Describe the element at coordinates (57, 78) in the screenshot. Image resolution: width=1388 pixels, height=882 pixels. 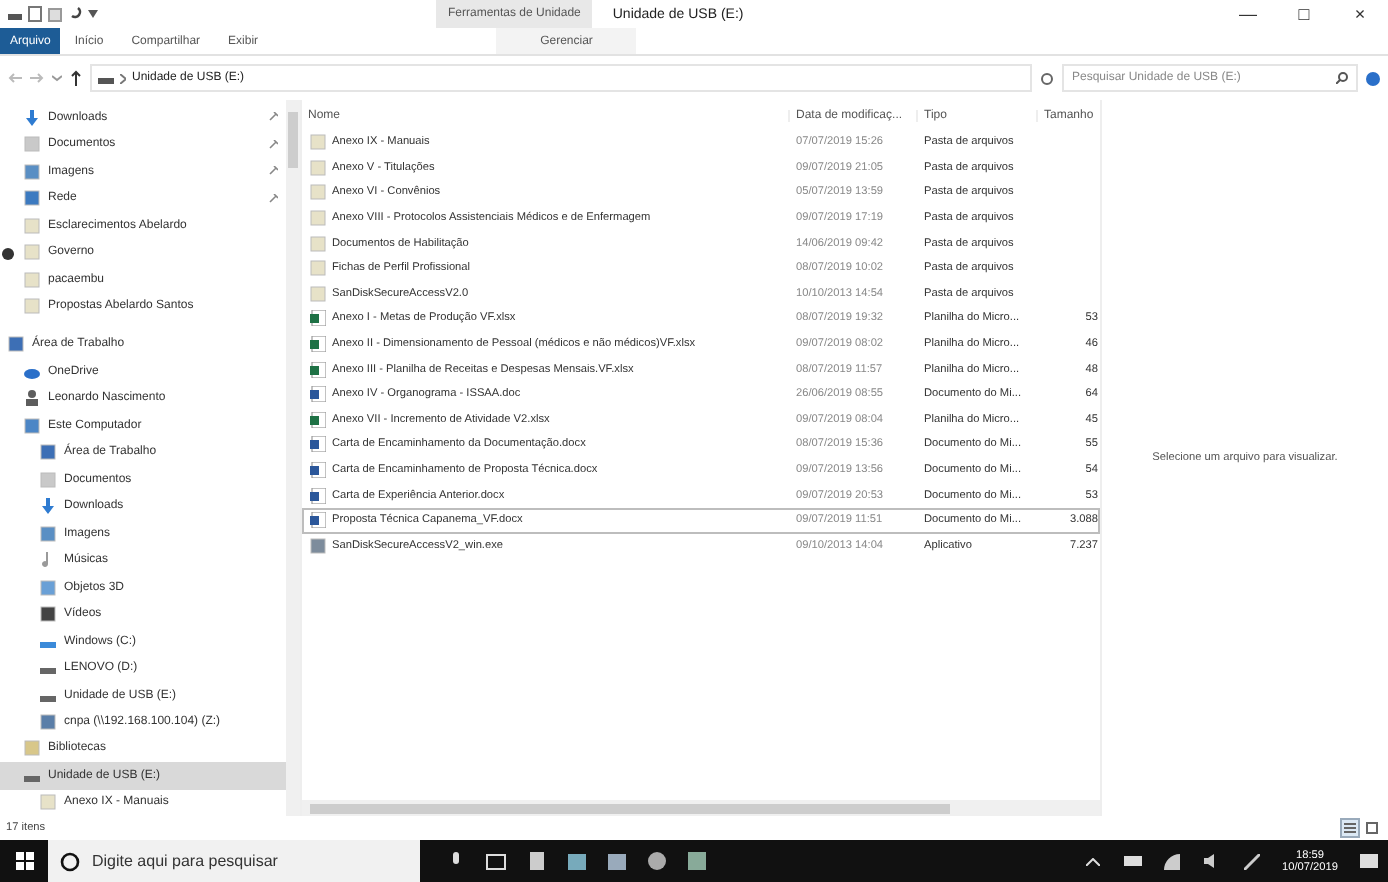
I see `chevron-down-icon` at that location.